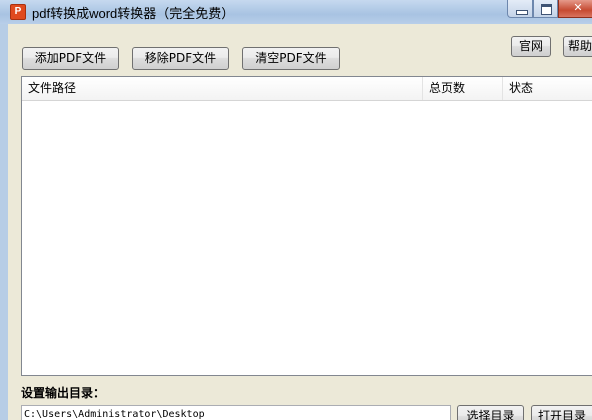 Image resolution: width=592 pixels, height=420 pixels. I want to click on open-dir-button: 打开目录, so click(561, 412).